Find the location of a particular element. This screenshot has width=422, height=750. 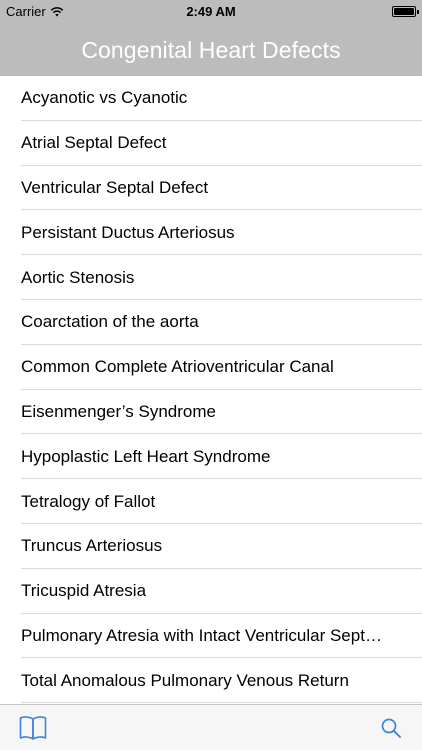

list-item-label: Atrial Septal Defect is located at coordinates (94, 143).